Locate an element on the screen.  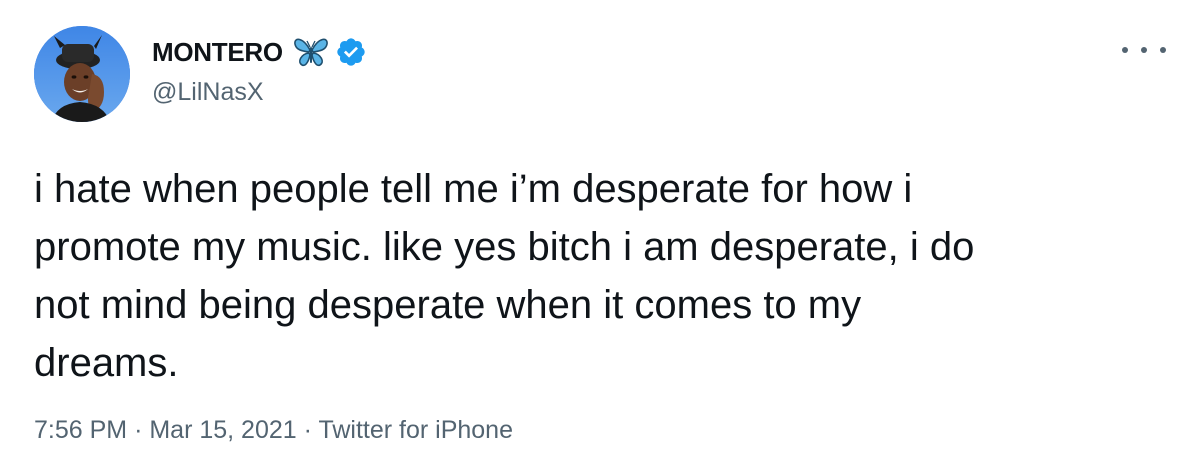
author-name-row: MONTERO is located at coordinates (259, 52).